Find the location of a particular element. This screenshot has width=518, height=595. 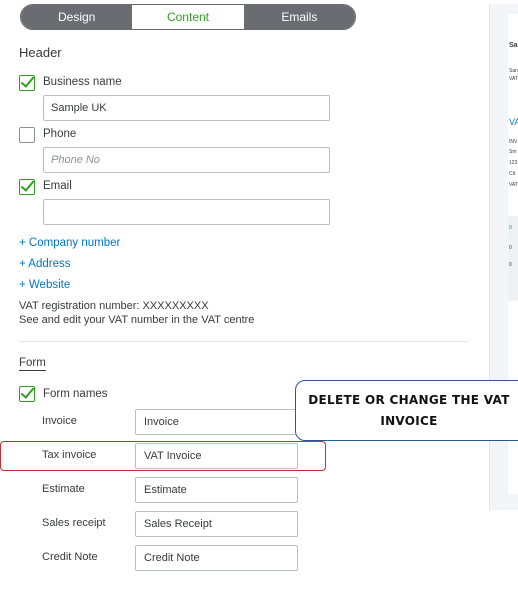

email-checkbox is located at coordinates (27, 187).